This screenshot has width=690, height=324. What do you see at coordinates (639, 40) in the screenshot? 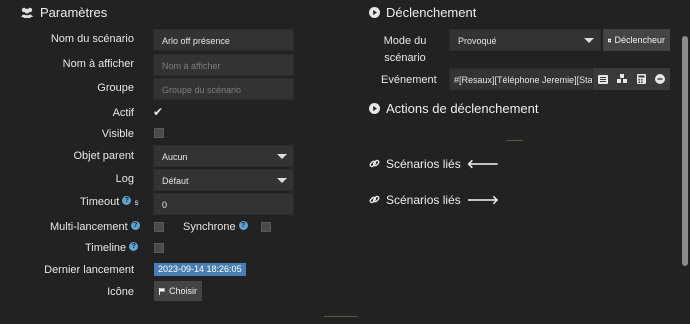
I see `add-trigger-label: Déclencheur` at bounding box center [639, 40].